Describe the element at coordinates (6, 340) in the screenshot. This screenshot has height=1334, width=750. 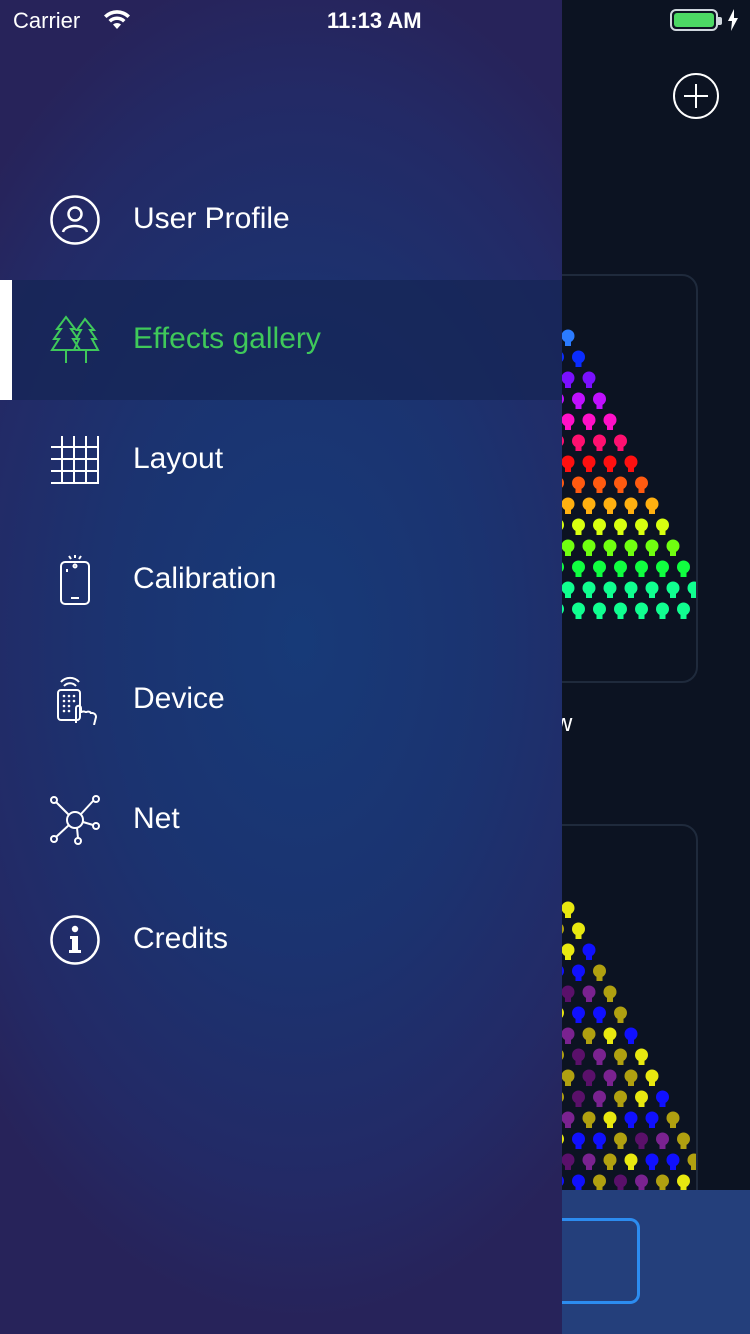
I see `active-indicator` at that location.